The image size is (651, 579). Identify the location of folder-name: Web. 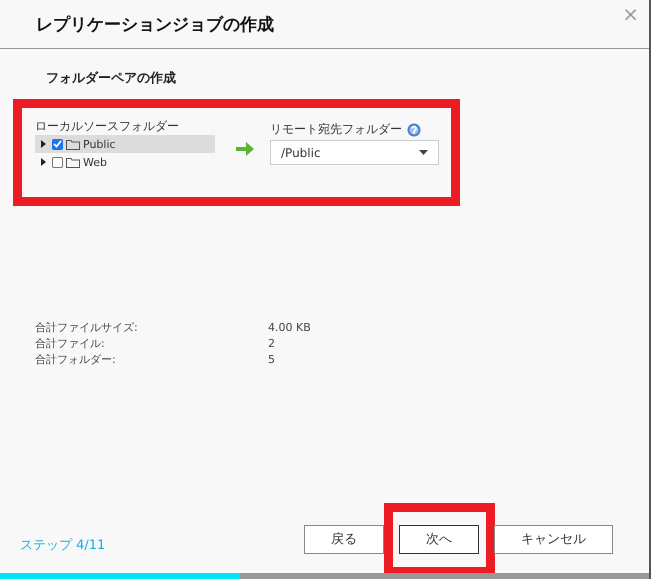
(95, 162).